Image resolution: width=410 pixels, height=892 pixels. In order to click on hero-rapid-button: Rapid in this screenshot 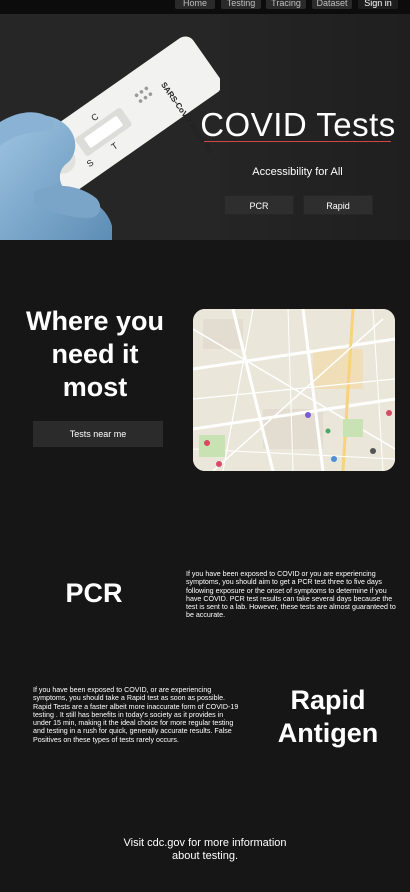, I will do `click(338, 205)`.